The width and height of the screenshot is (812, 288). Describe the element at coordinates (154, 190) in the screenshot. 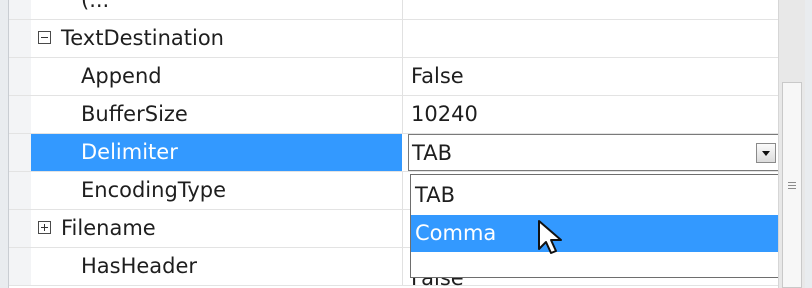

I see `property-name: EncodingType` at that location.